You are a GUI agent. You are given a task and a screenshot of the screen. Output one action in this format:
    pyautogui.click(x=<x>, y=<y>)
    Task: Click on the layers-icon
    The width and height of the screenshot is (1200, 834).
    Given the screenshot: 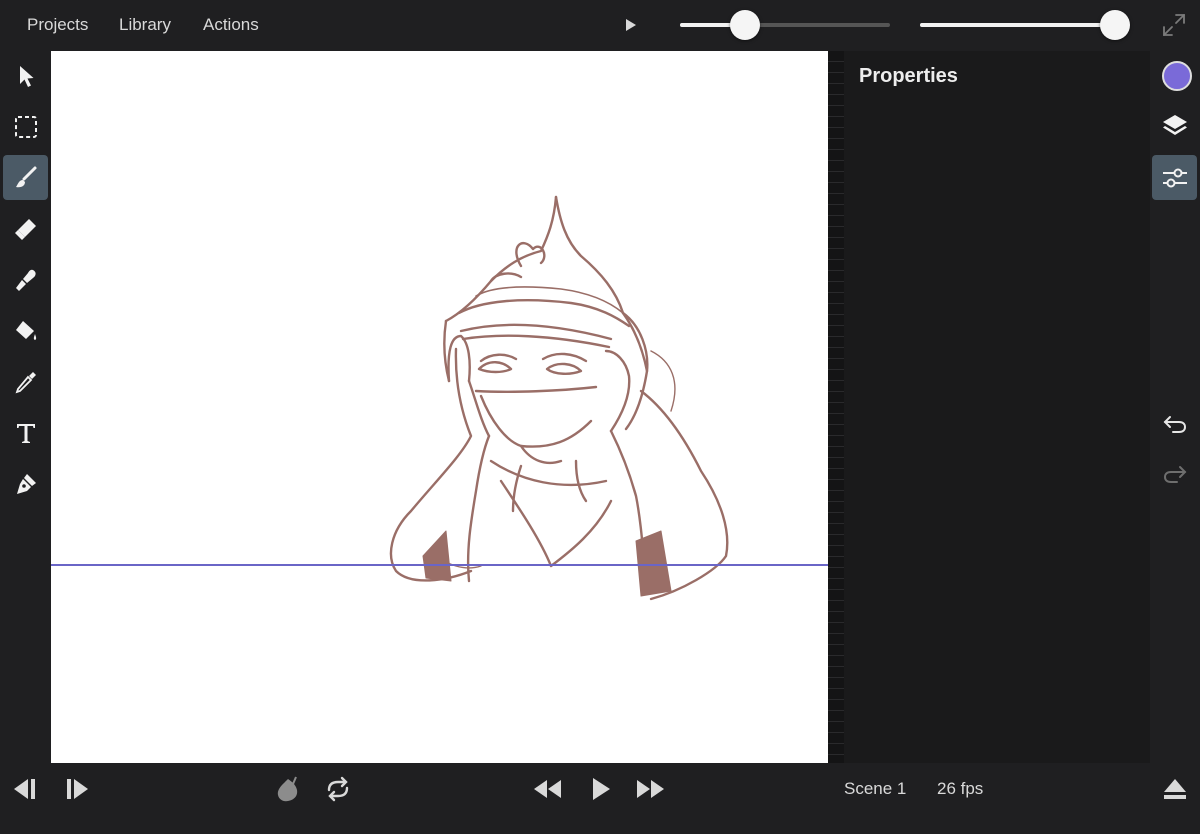 What is the action you would take?
    pyautogui.click(x=1174, y=124)
    